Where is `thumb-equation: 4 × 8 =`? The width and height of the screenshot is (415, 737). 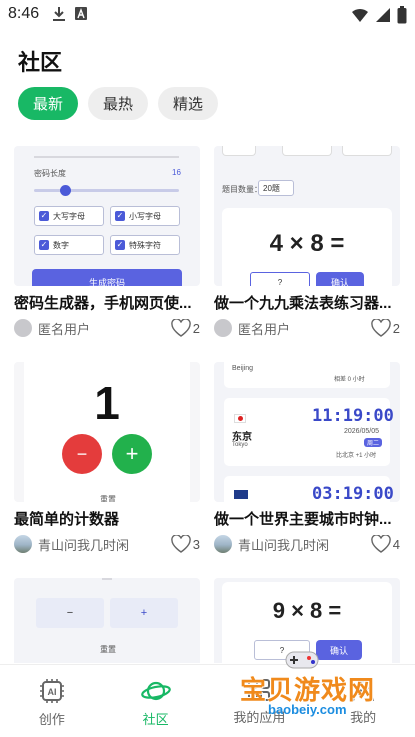
thumb-equation: 4 × 8 = is located at coordinates (307, 243).